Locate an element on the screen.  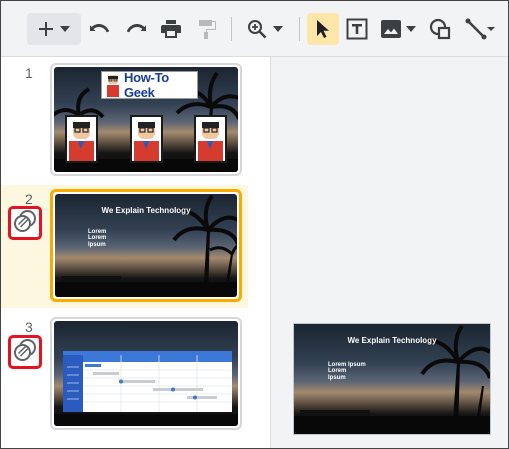
zoom-icon is located at coordinates (257, 29).